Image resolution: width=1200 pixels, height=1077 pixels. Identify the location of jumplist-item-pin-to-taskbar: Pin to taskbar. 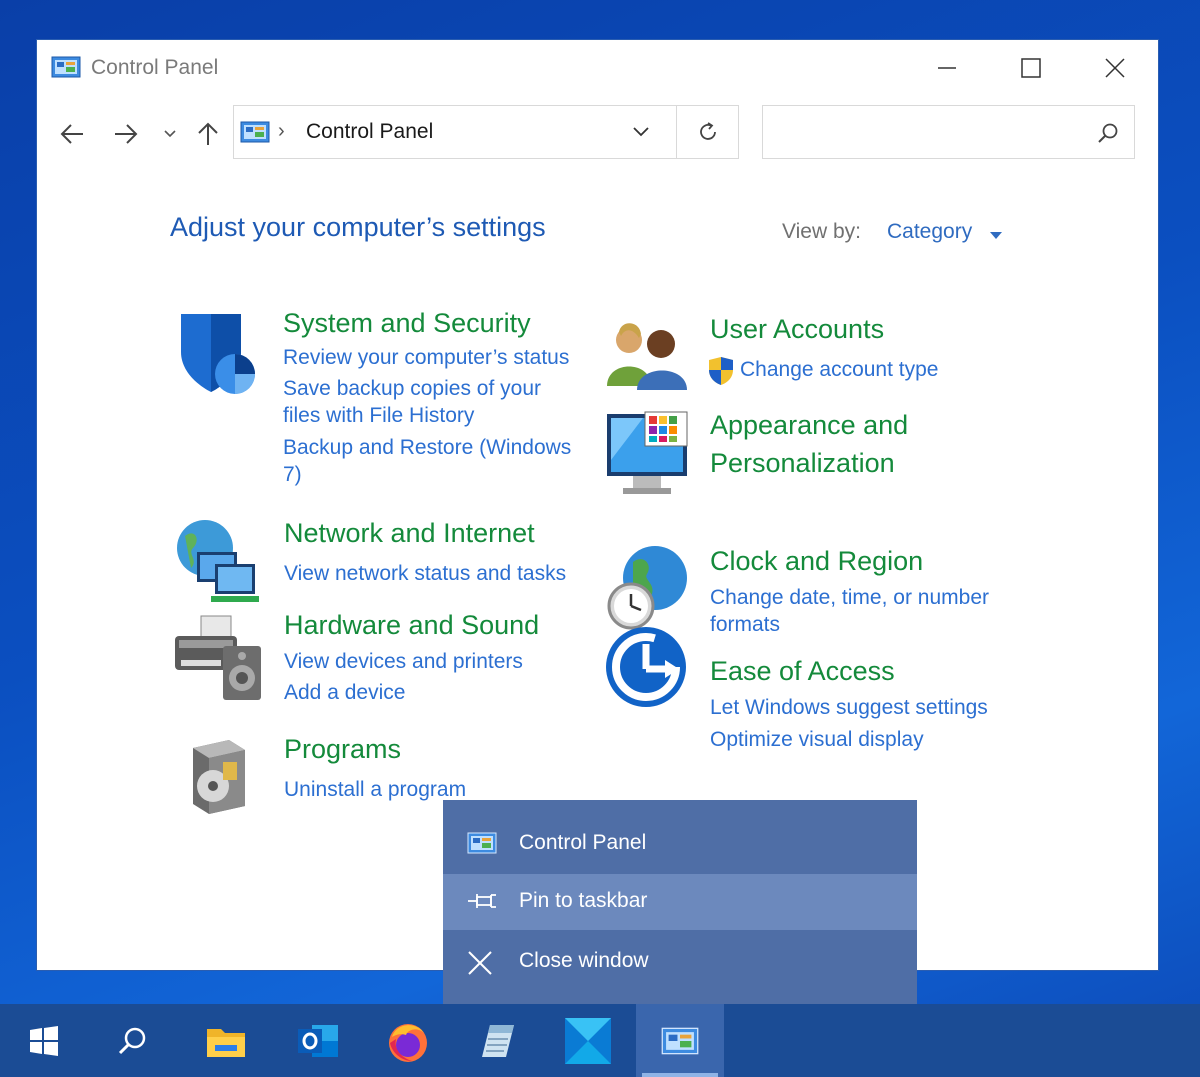
(680, 902).